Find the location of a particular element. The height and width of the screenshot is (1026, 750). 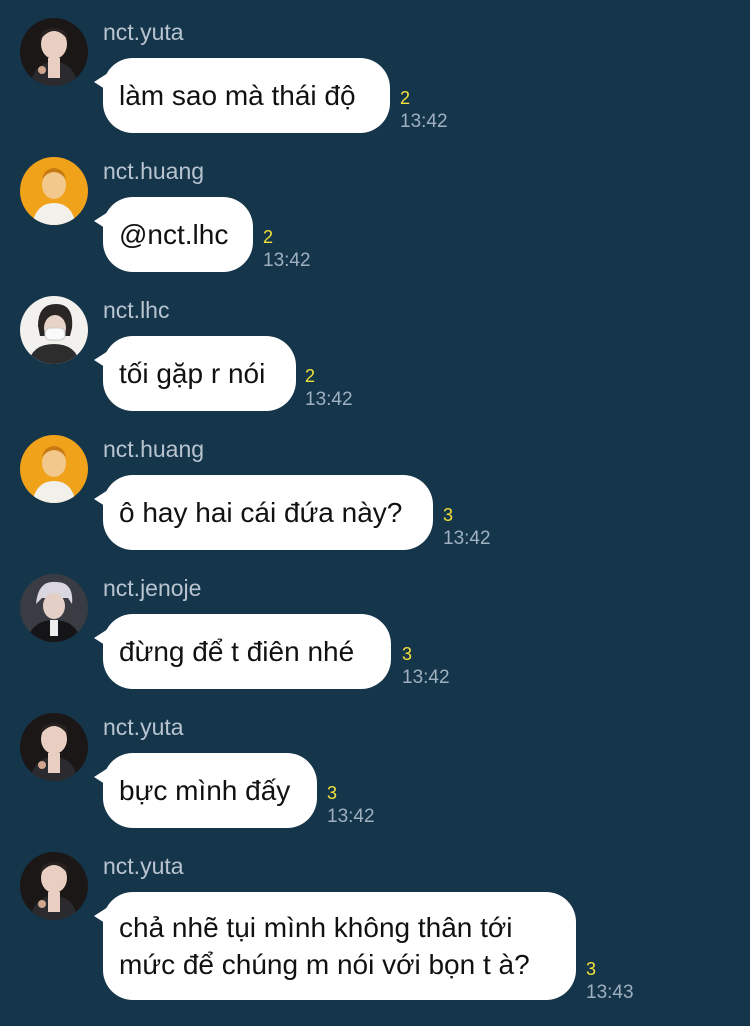

message-bubble: đừng để t điên nhé is located at coordinates (247, 651).